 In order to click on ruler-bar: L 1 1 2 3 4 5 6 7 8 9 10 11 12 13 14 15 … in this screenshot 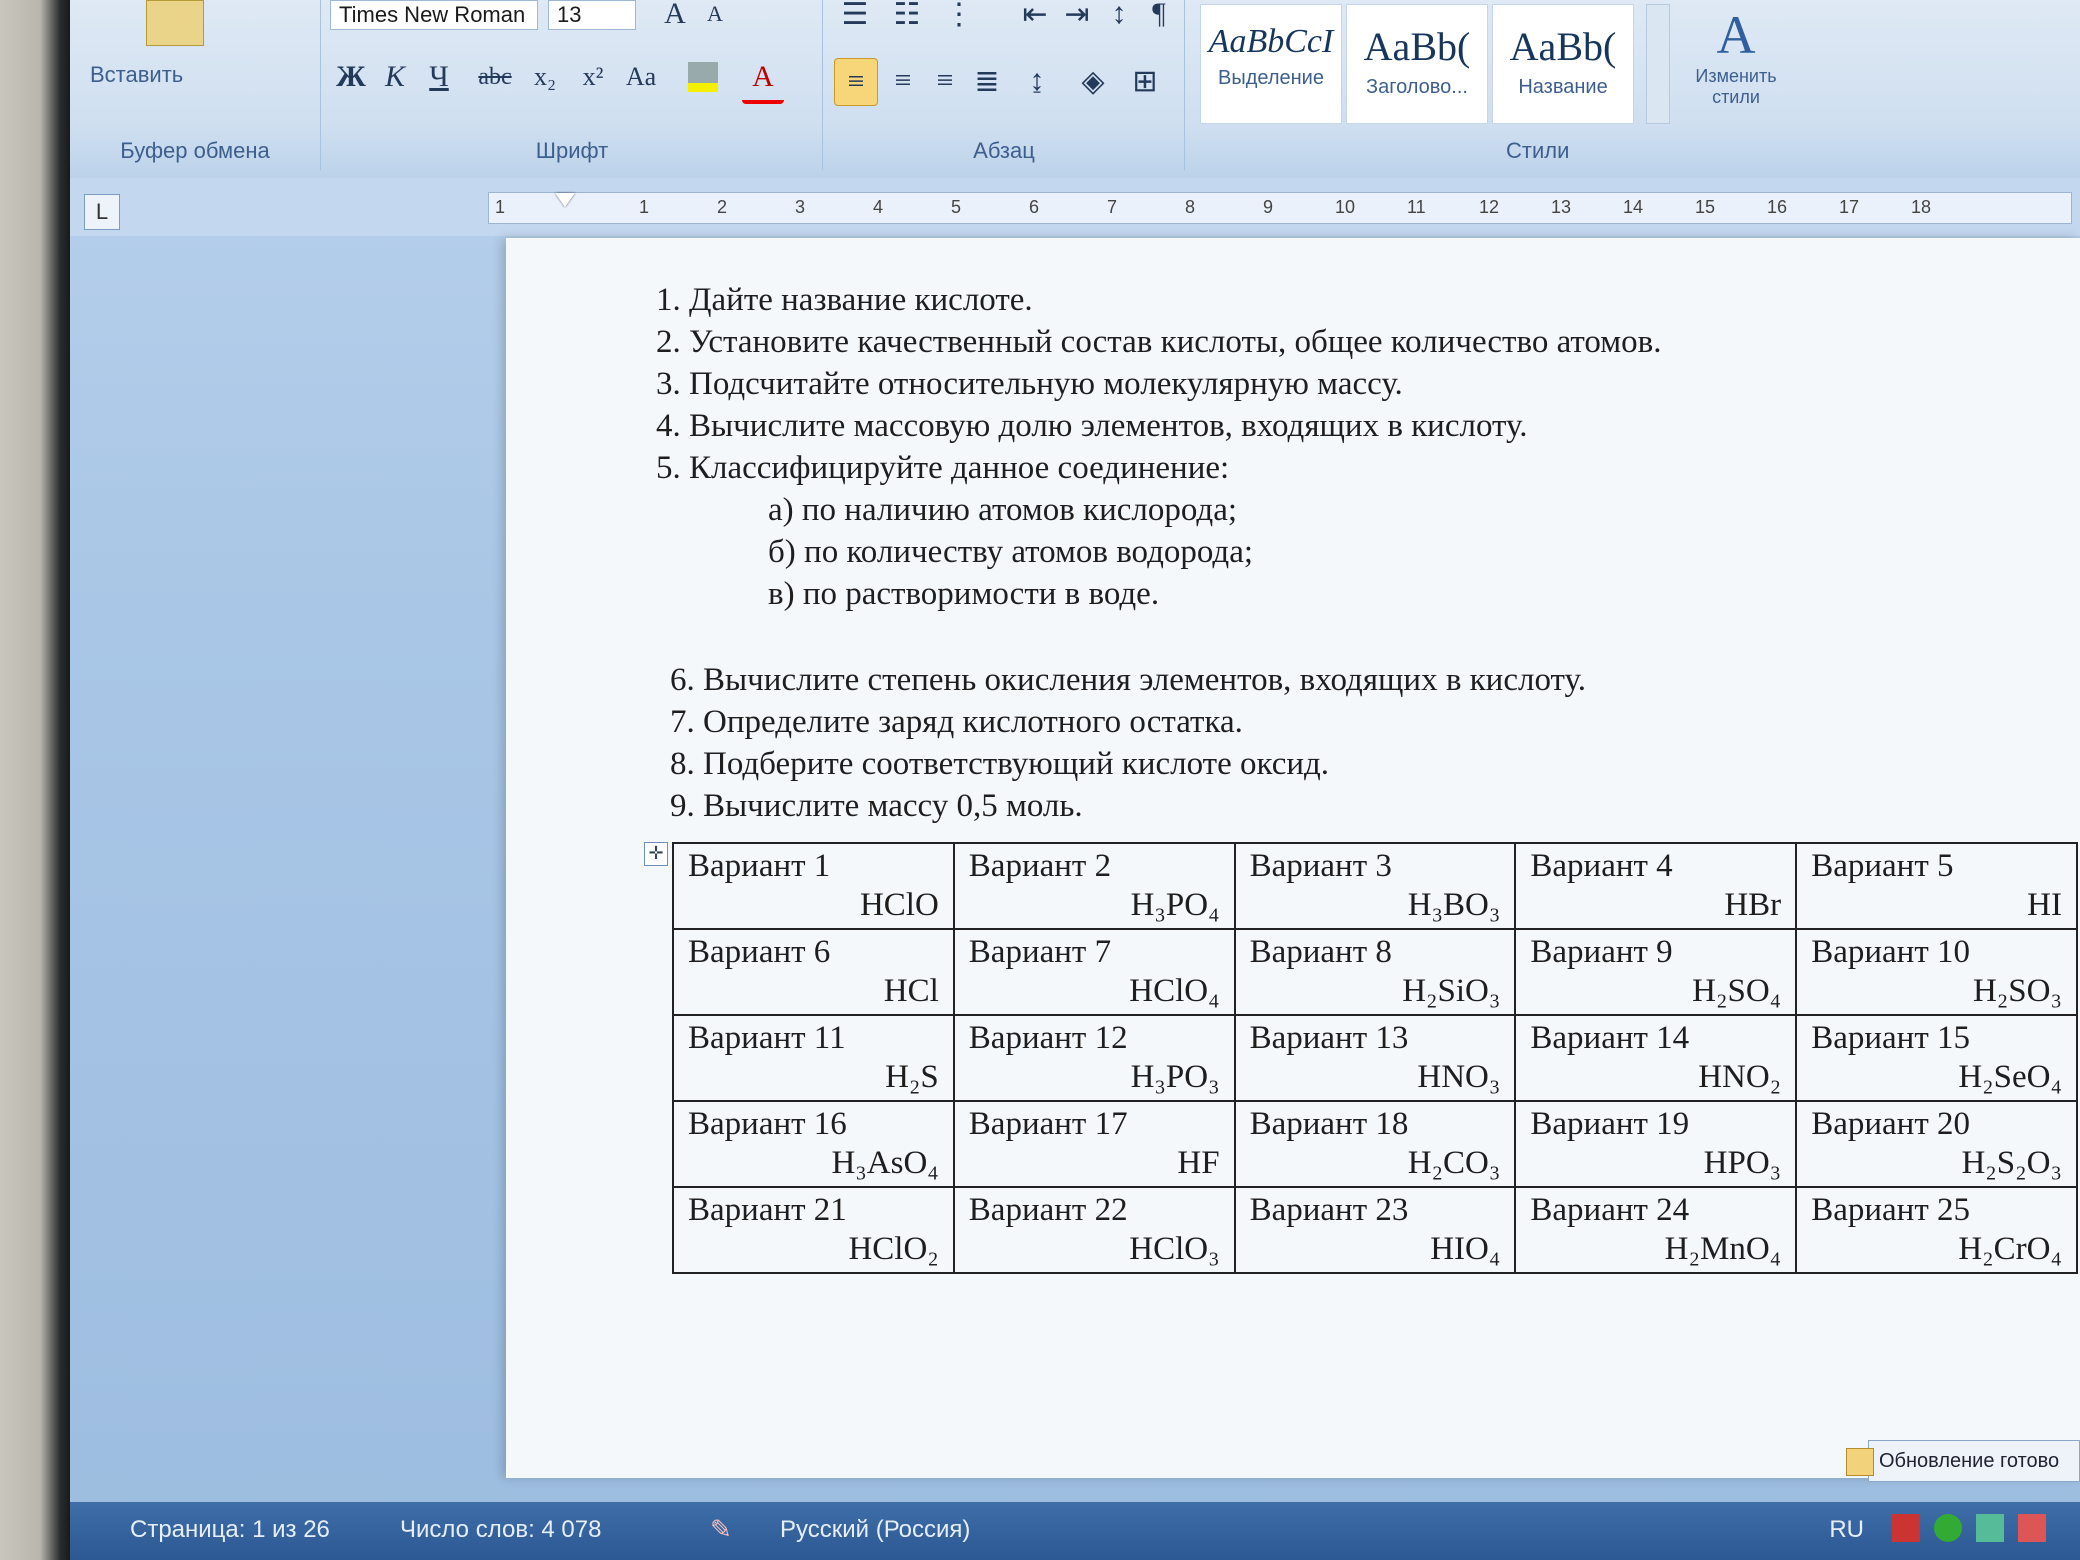, I will do `click(1075, 207)`.